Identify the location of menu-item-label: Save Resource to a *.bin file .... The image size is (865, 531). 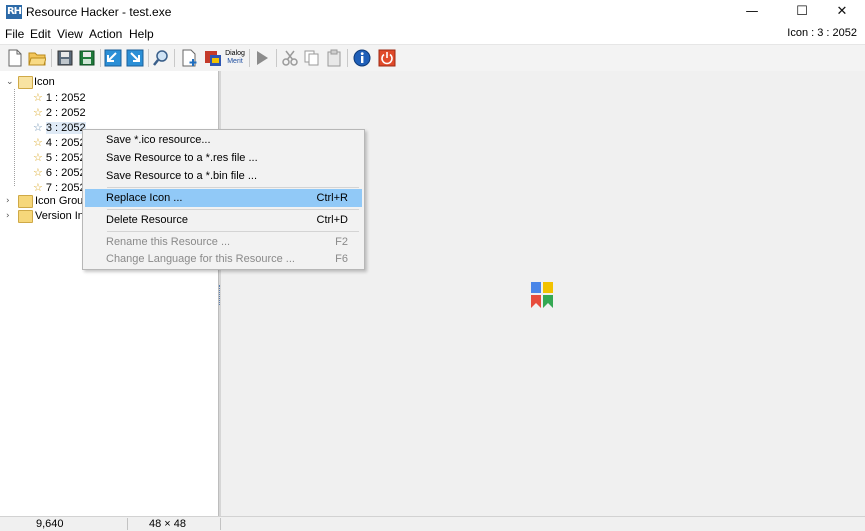
(182, 176).